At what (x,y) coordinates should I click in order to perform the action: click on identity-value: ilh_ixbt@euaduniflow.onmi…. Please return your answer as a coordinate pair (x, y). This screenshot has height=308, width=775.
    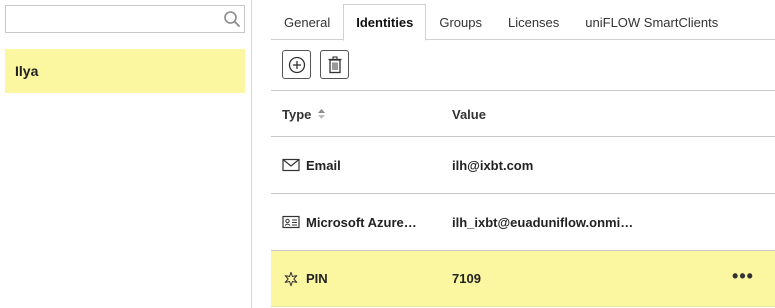
    Looking at the image, I should click on (543, 222).